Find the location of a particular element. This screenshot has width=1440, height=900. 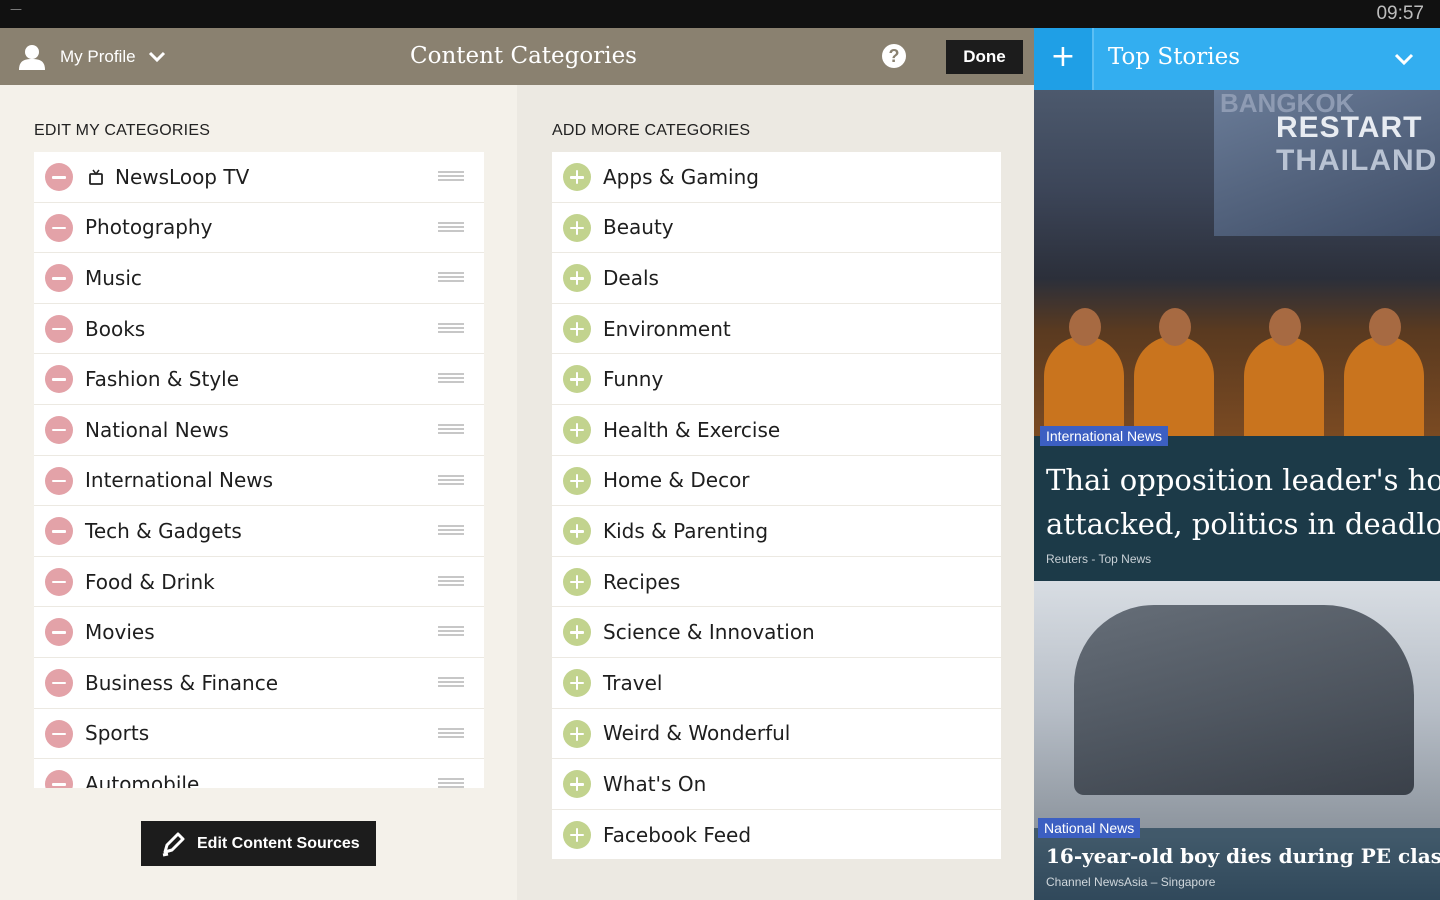

add-stream-button: + is located at coordinates (1063, 59).